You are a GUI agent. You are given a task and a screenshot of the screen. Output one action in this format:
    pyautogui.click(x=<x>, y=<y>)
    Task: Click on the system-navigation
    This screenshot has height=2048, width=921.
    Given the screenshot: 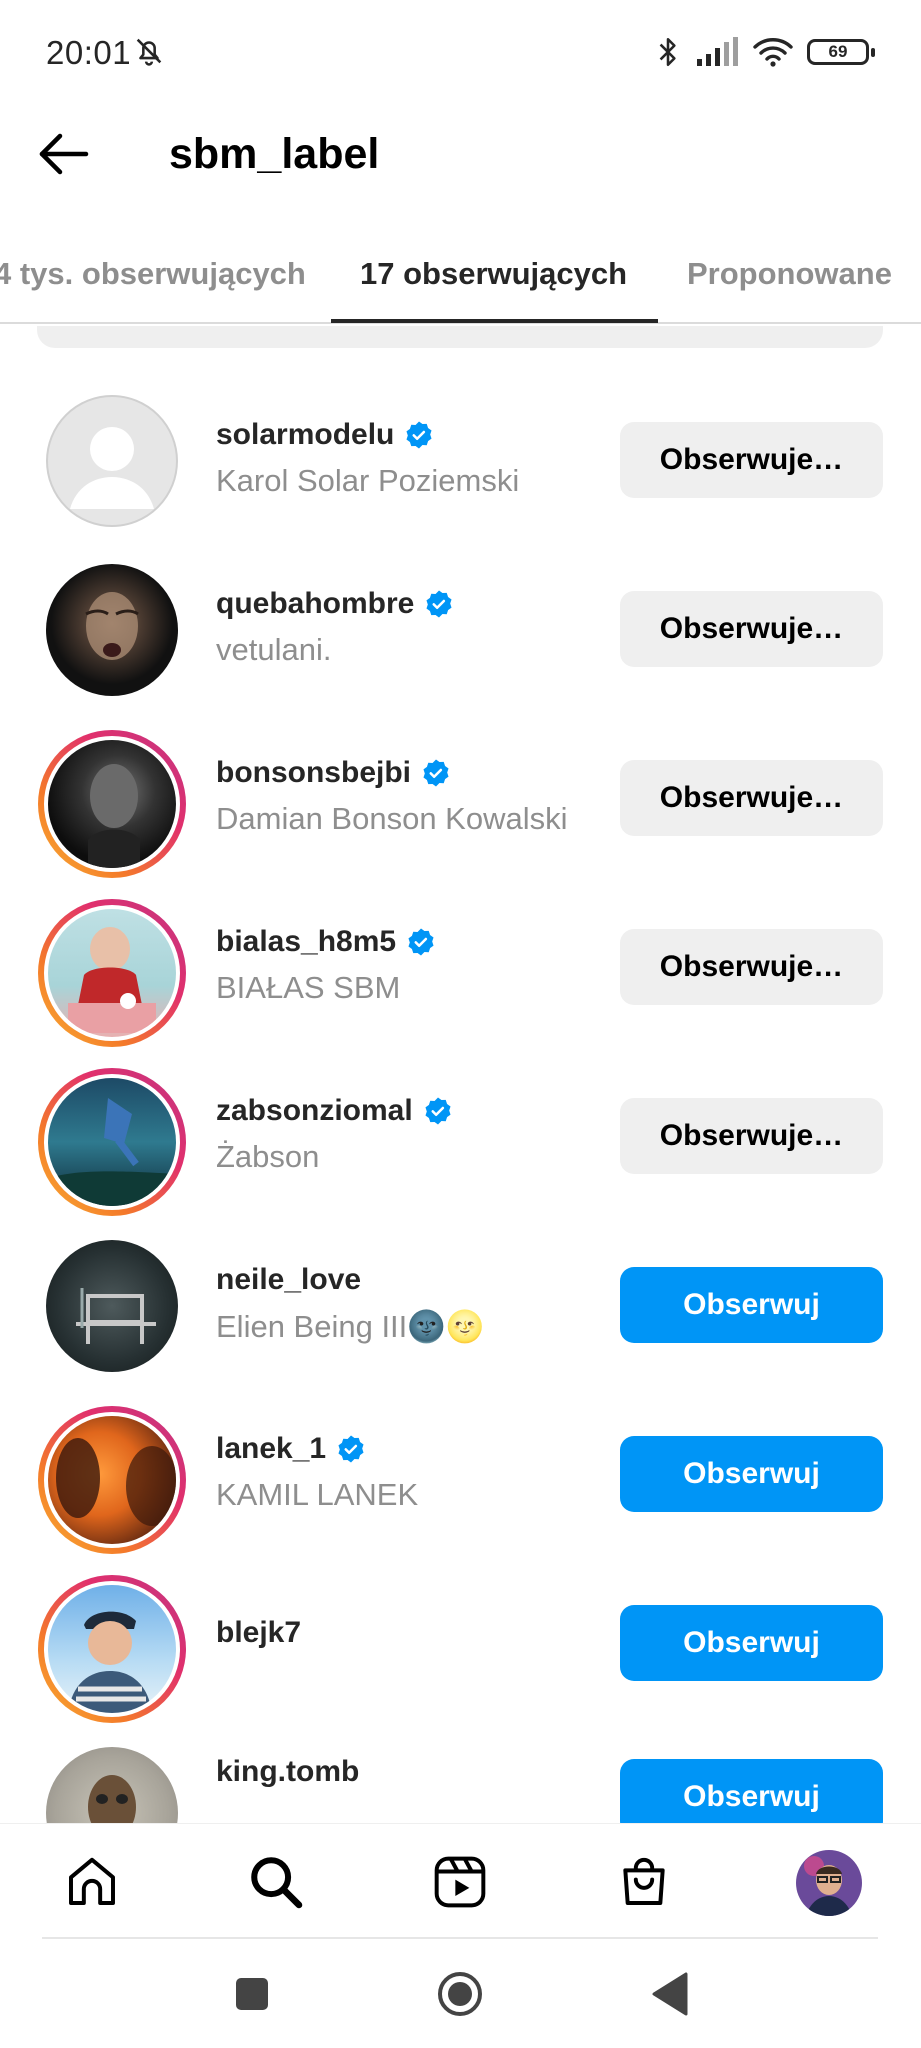 What is the action you would take?
    pyautogui.click(x=460, y=1994)
    